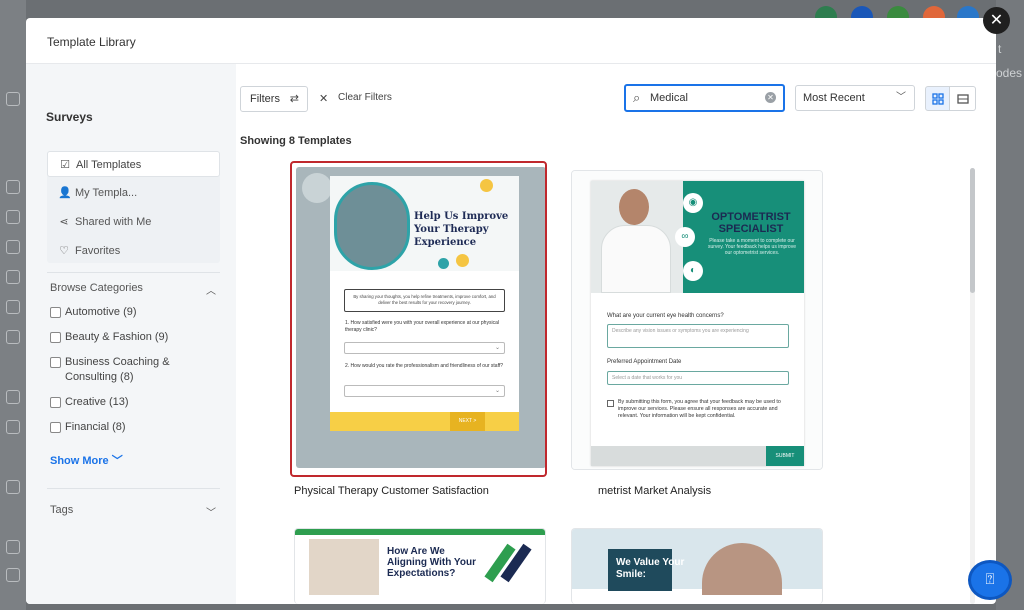  What do you see at coordinates (1000, 49) in the screenshot?
I see `background-text: t` at bounding box center [1000, 49].